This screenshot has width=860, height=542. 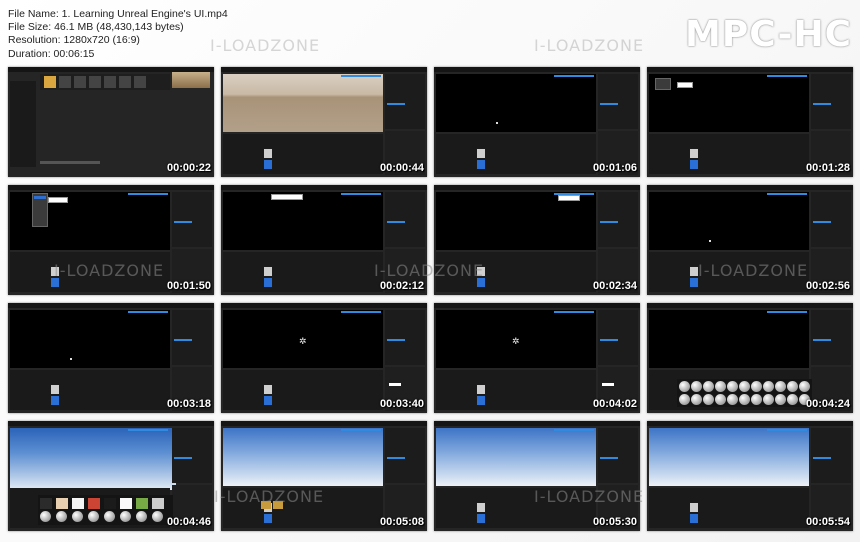 What do you see at coordinates (111, 122) in the screenshot?
I see `video-thumbnail: 00:00:22` at bounding box center [111, 122].